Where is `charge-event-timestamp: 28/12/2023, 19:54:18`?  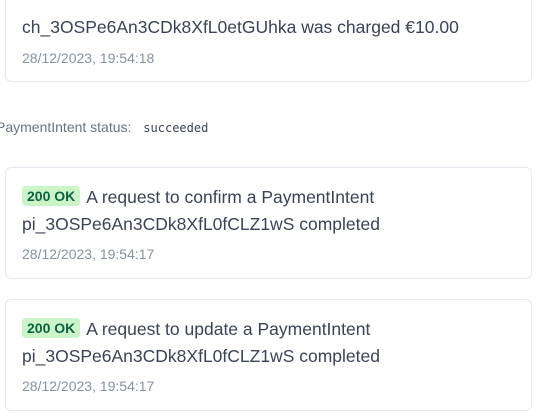 charge-event-timestamp: 28/12/2023, 19:54:18 is located at coordinates (88, 58).